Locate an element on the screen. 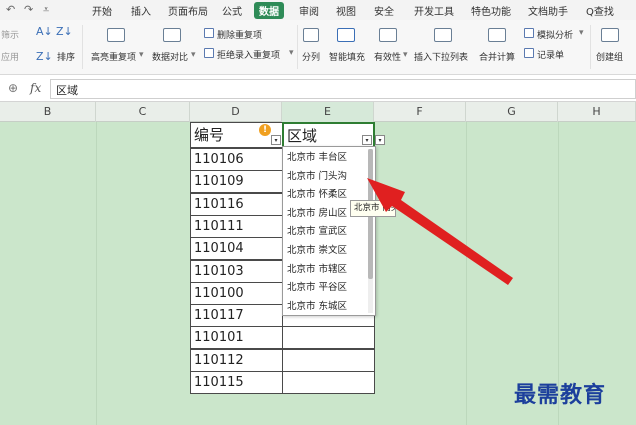 Image resolution: width=636 pixels, height=425 pixels. column-header-g: G is located at coordinates (512, 112).